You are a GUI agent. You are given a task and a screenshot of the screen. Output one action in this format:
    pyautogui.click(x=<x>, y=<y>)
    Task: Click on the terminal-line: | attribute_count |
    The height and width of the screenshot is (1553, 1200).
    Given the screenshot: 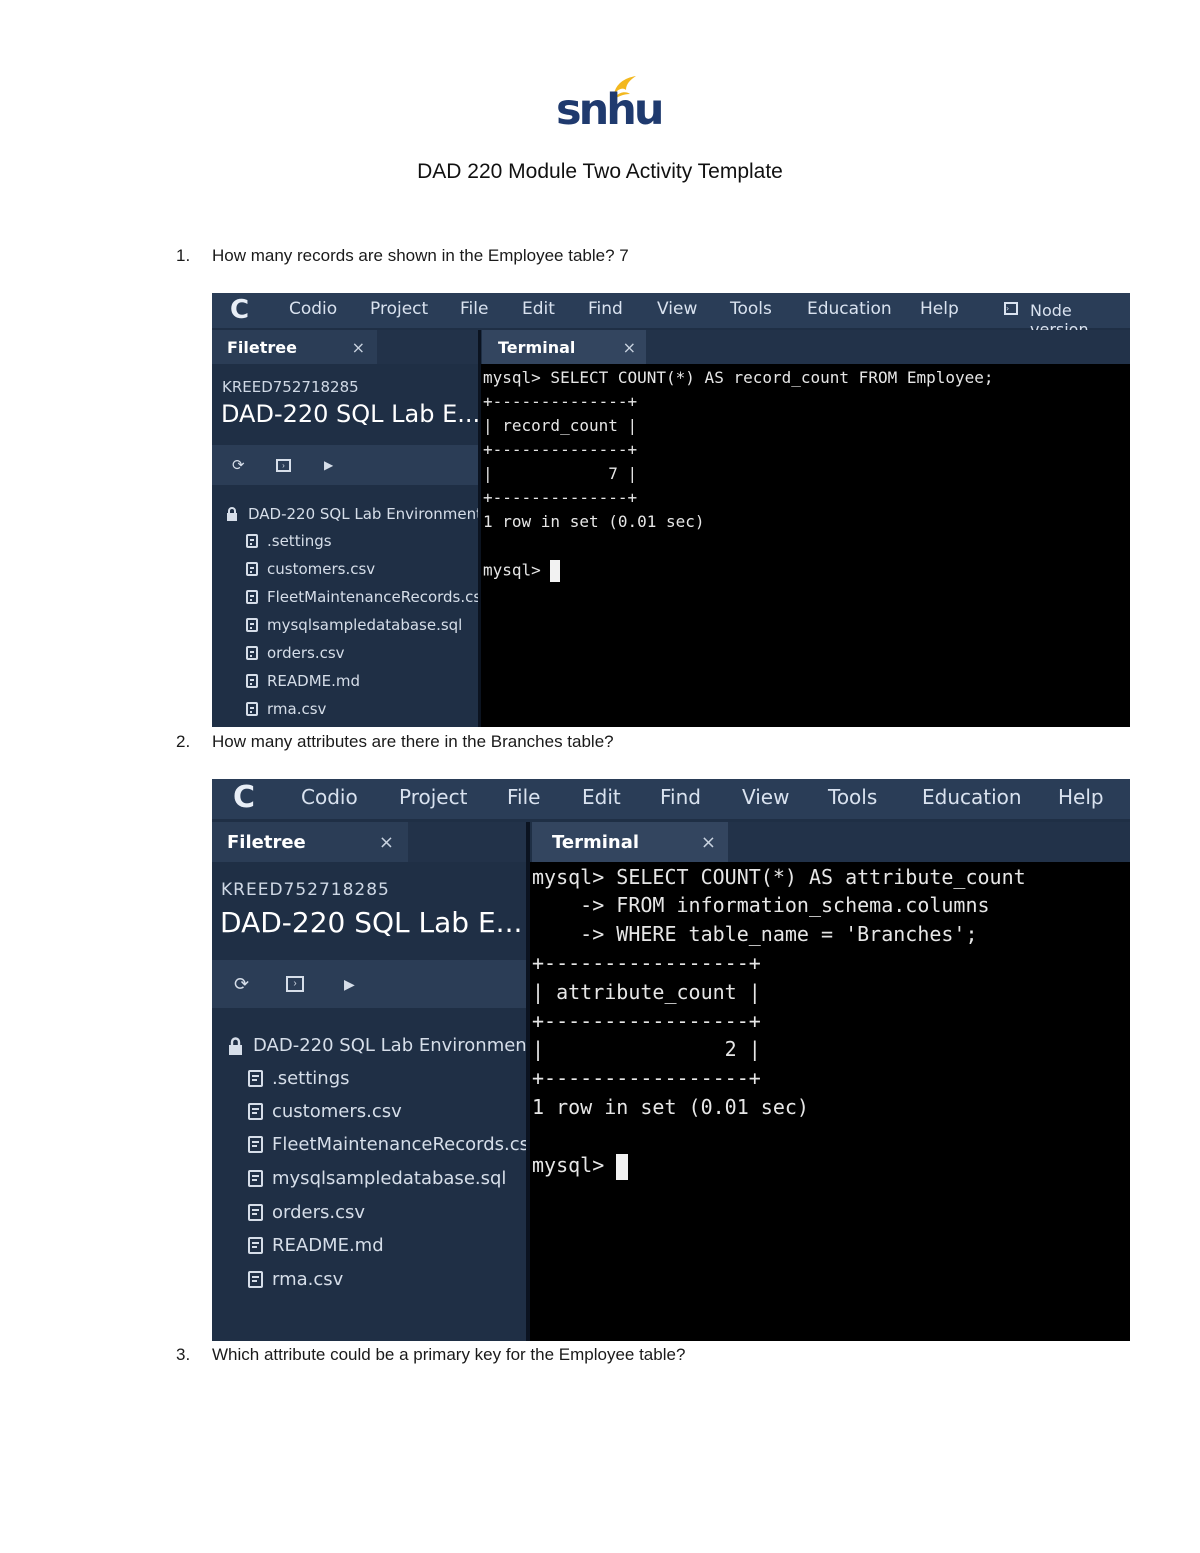 What is the action you would take?
    pyautogui.click(x=646, y=992)
    